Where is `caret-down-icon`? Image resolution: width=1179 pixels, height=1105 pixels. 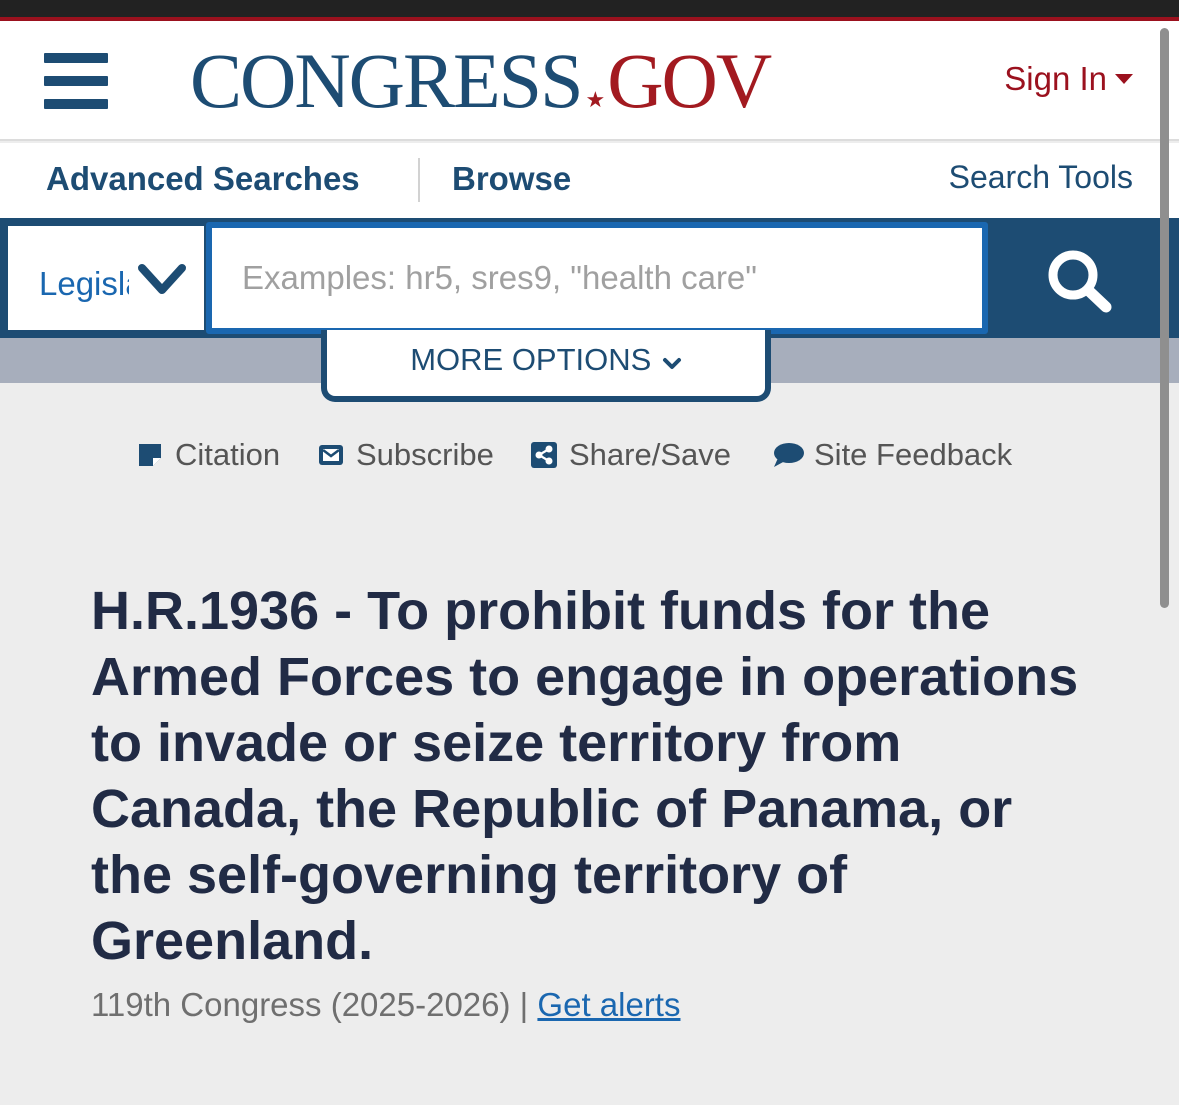
caret-down-icon is located at coordinates (1124, 79).